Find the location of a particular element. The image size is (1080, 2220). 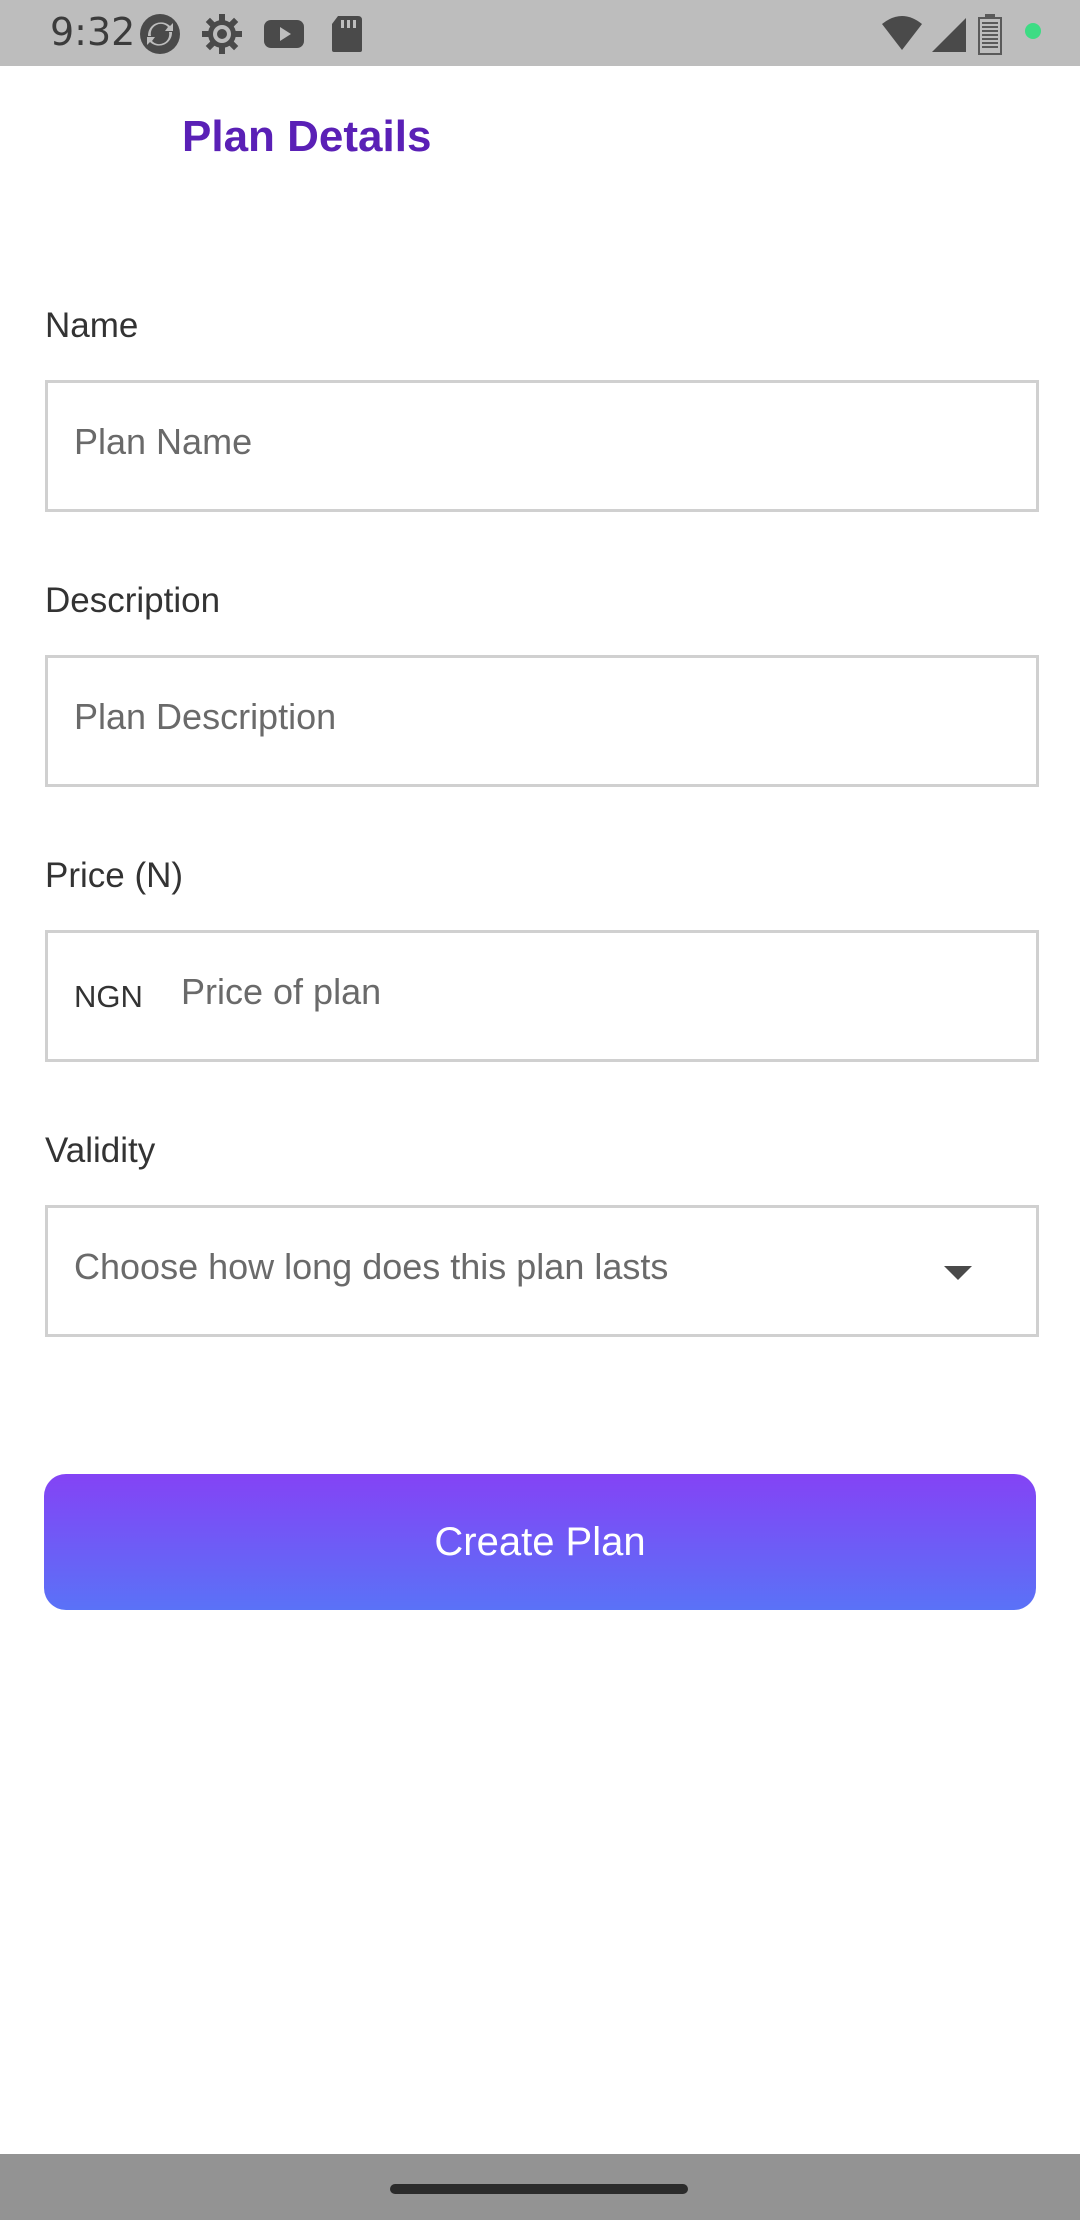

youtube-icon is located at coordinates (284, 34).